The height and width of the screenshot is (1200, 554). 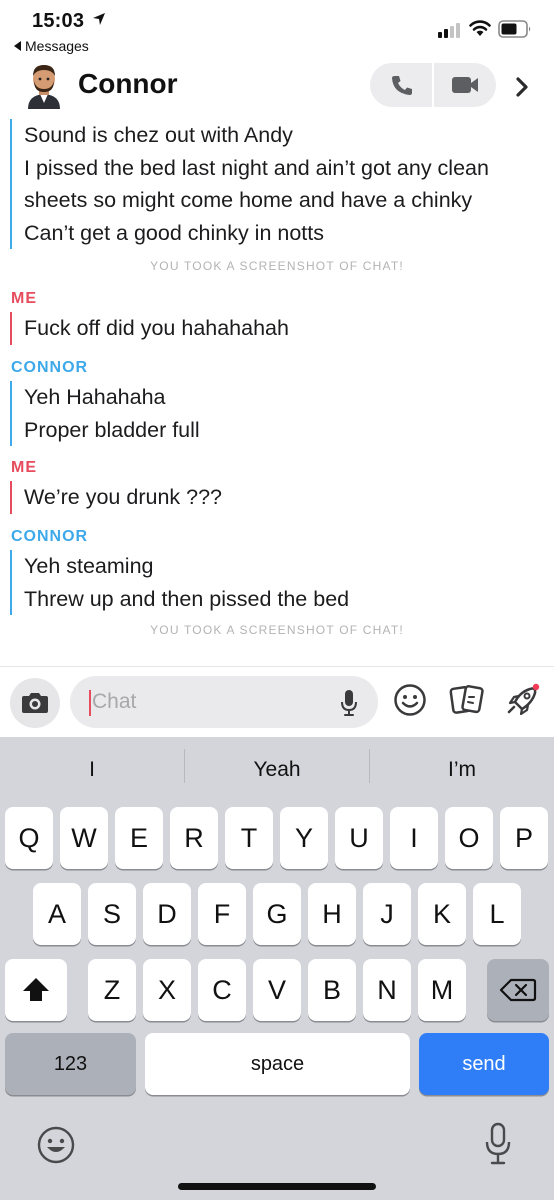 I want to click on key-o: O, so click(x=469, y=838).